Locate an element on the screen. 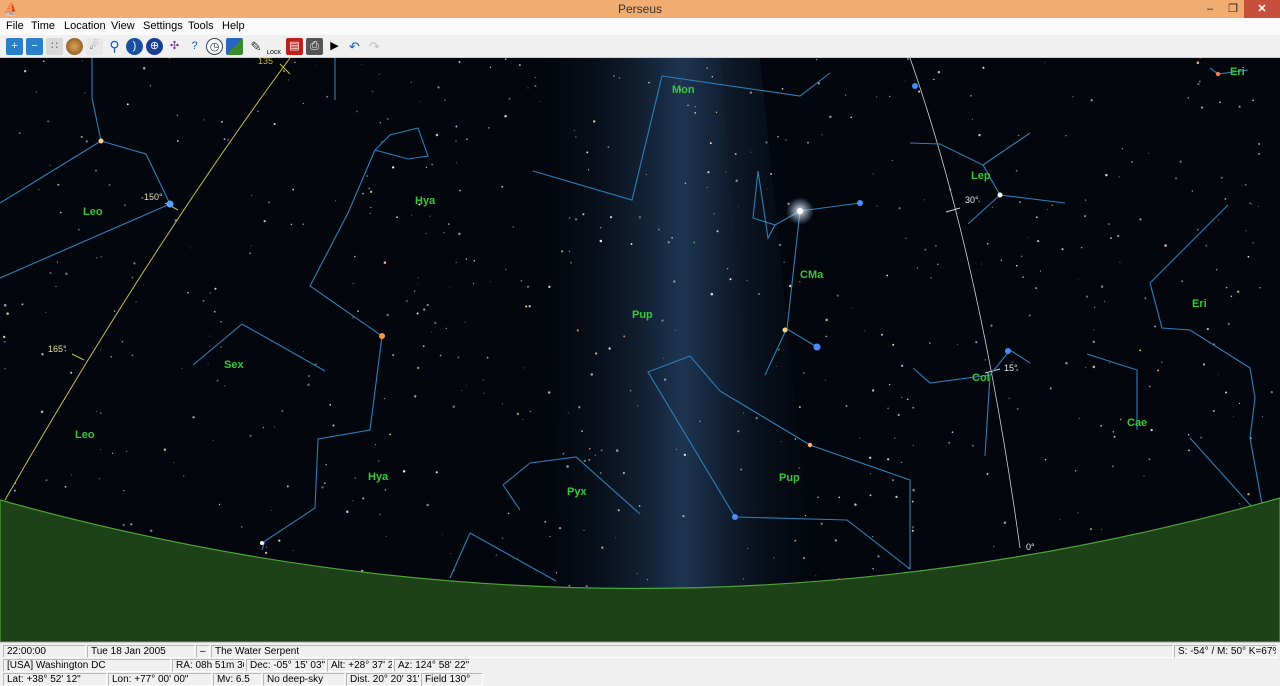  label-lep: Lep is located at coordinates (981, 176).